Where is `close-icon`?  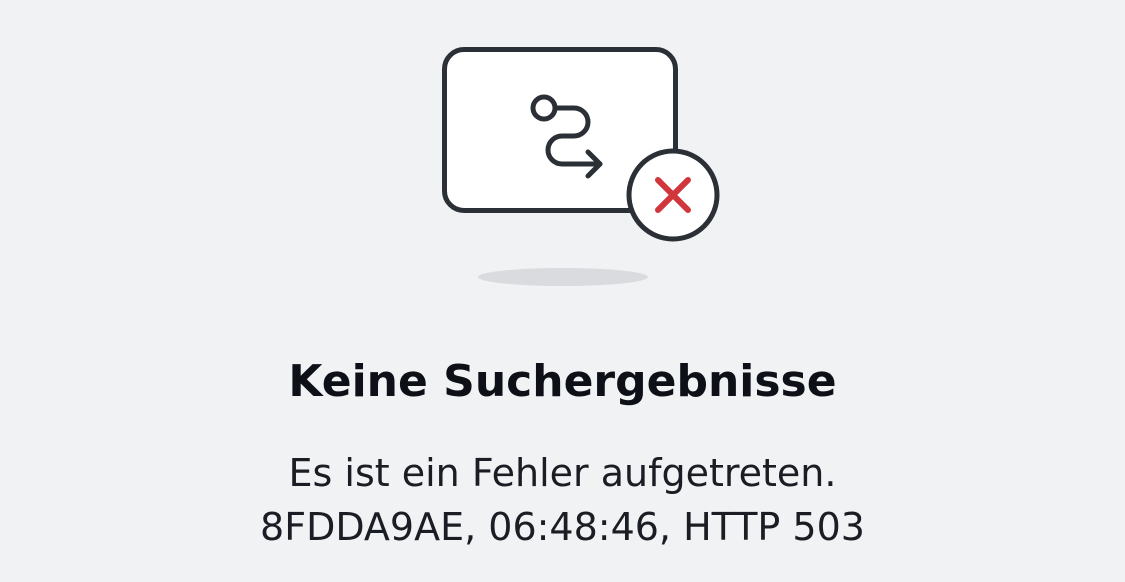
close-icon is located at coordinates (673, 195).